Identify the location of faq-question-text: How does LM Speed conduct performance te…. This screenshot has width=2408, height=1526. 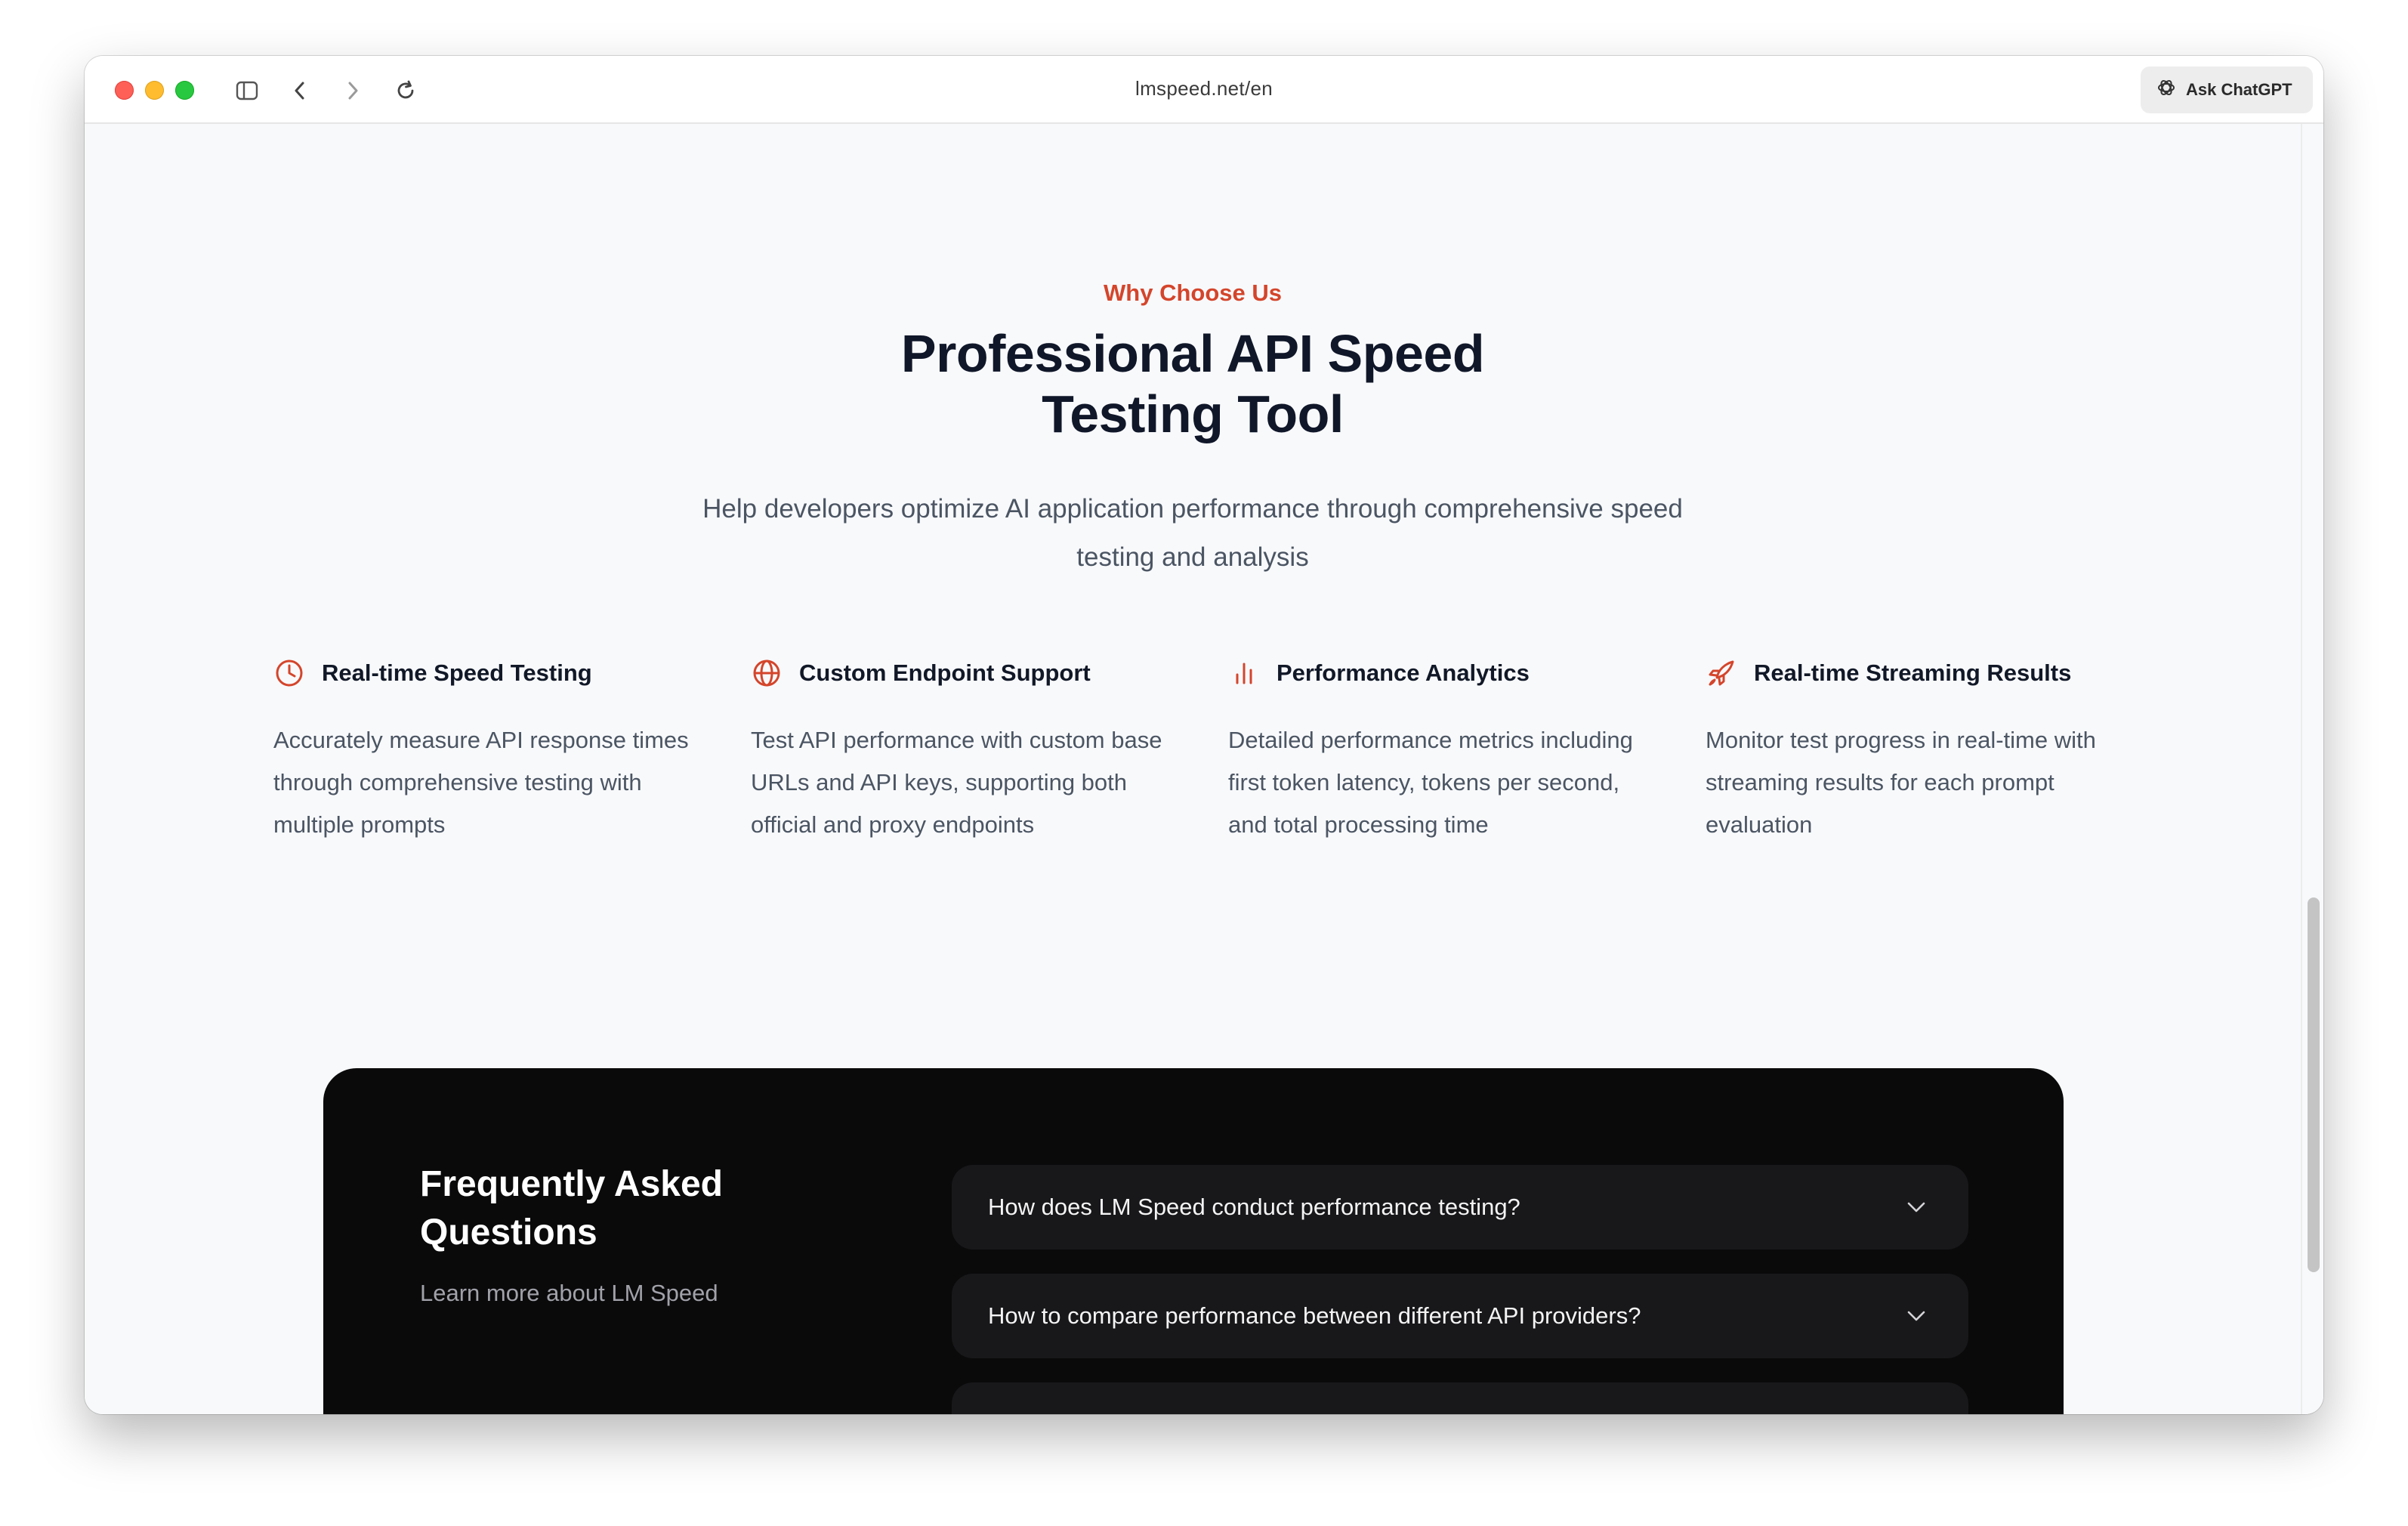
(1254, 1207).